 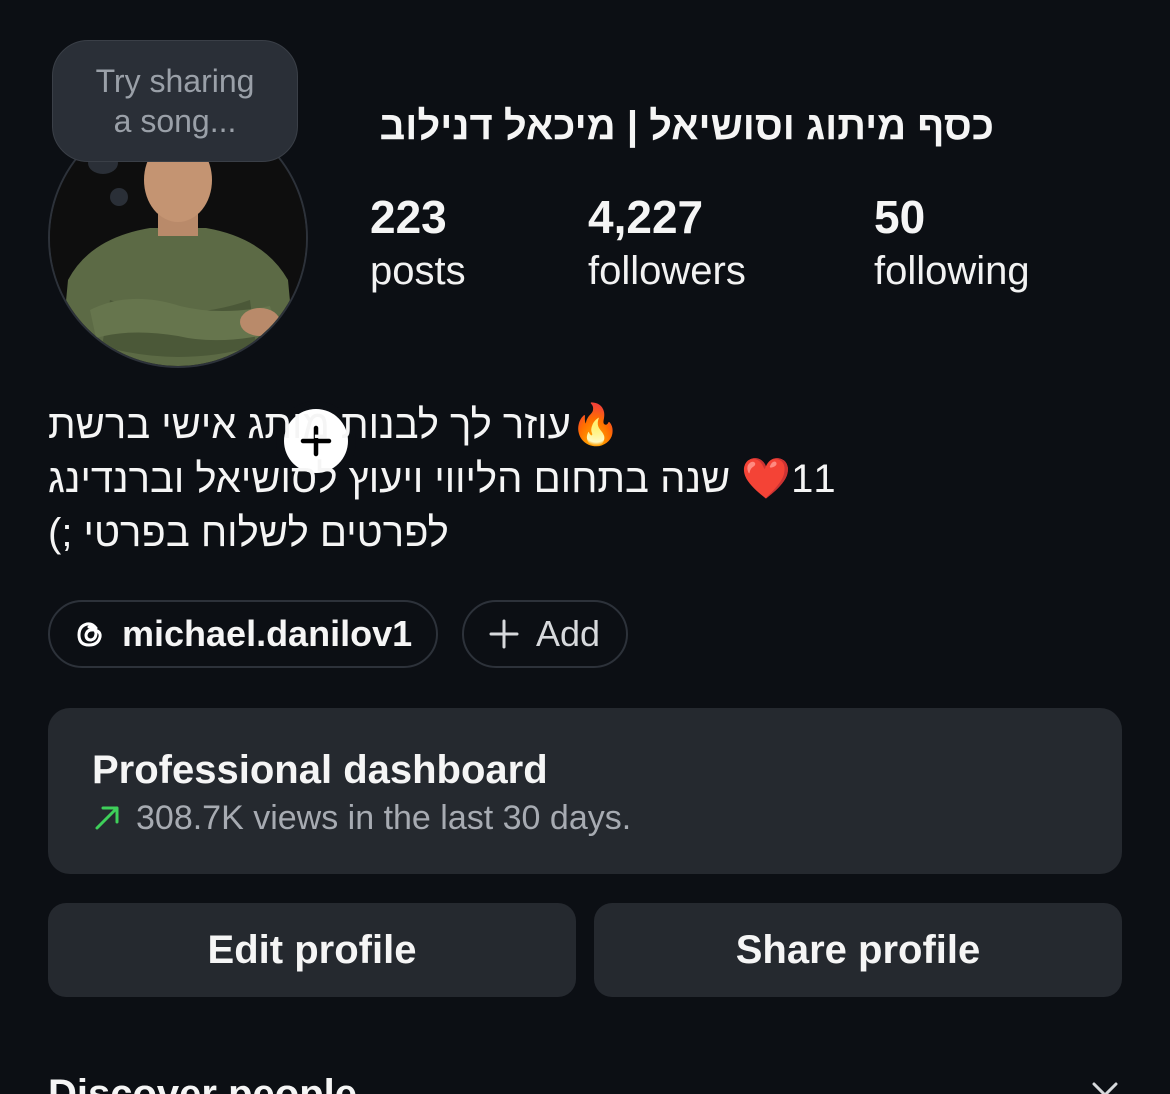 What do you see at coordinates (858, 950) in the screenshot?
I see `share-profile-button: Share profile` at bounding box center [858, 950].